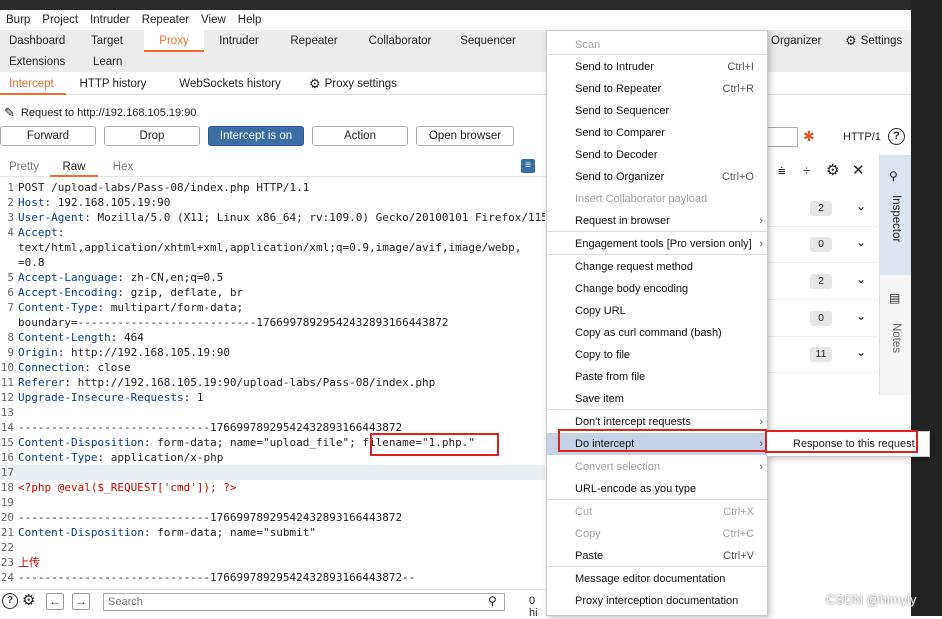 The height and width of the screenshot is (619, 942). Describe the element at coordinates (657, 244) in the screenshot. I see `menu-item-engagement-tools-pro-version-only: Engagement tools [Pro version only] ›` at that location.